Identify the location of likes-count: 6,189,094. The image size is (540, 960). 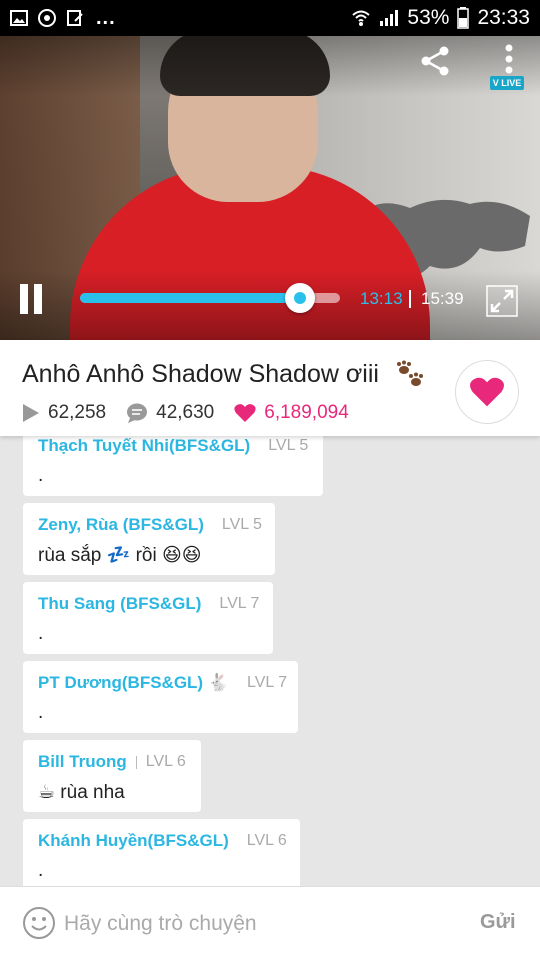
(306, 412).